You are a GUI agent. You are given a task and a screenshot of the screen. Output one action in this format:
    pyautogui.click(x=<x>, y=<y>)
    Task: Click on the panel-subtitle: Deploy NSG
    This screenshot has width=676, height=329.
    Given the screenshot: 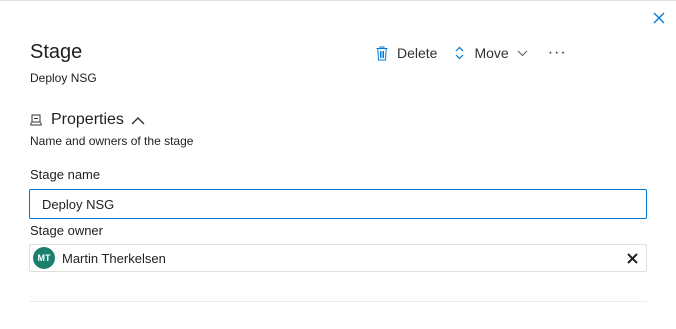 What is the action you would take?
    pyautogui.click(x=63, y=78)
    